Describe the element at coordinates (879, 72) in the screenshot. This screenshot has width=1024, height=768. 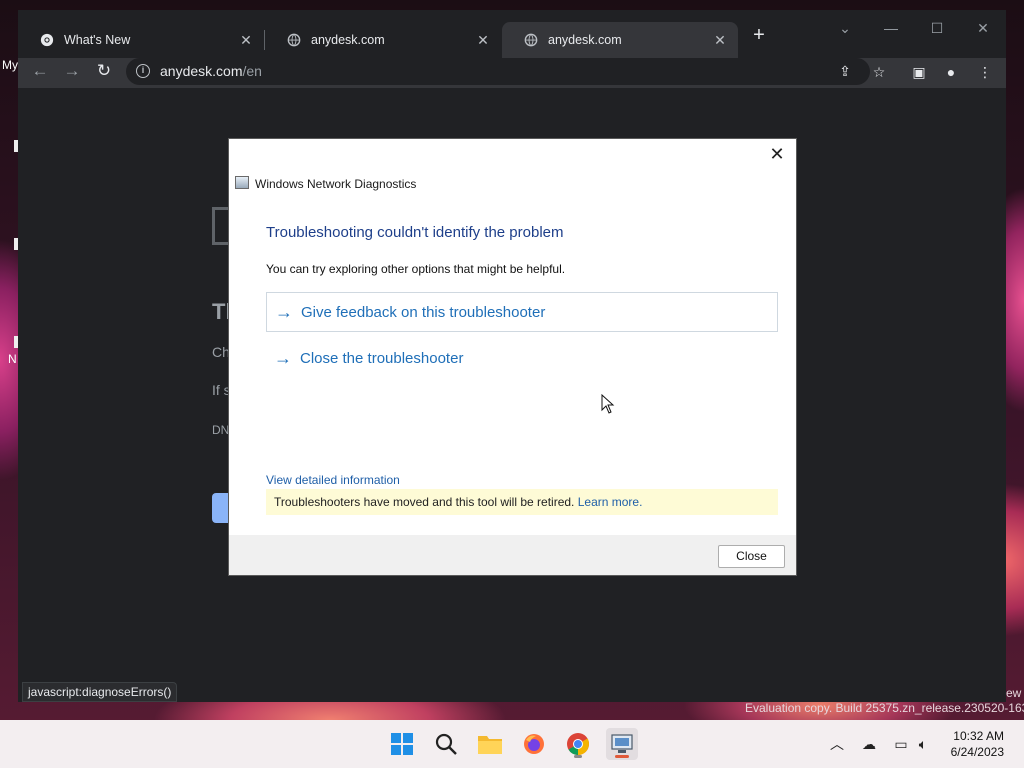
I see `bookmark-star-icon: ☆` at that location.